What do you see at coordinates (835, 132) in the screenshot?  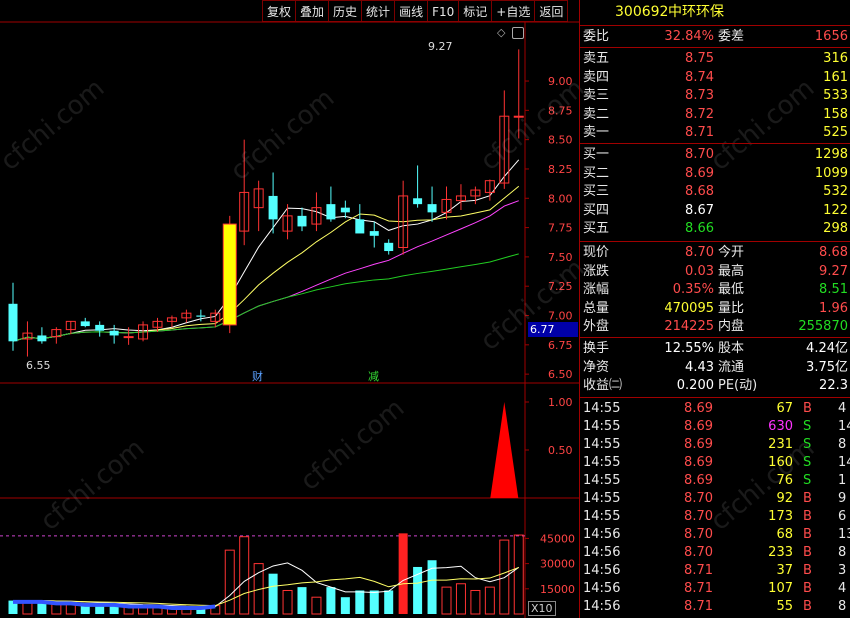 I see `ask-volume: 525` at bounding box center [835, 132].